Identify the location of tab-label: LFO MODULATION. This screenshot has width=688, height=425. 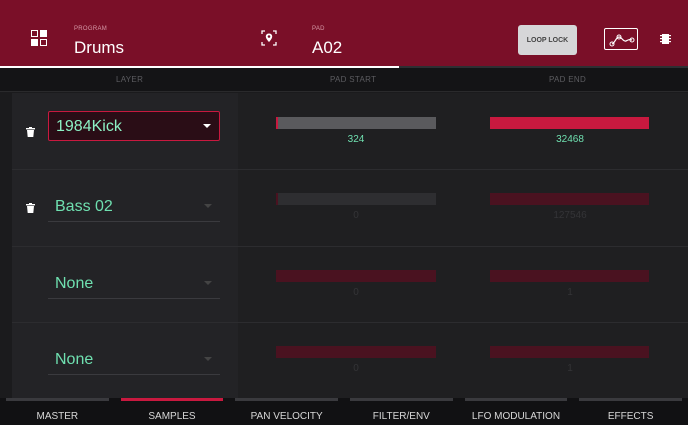
(516, 416).